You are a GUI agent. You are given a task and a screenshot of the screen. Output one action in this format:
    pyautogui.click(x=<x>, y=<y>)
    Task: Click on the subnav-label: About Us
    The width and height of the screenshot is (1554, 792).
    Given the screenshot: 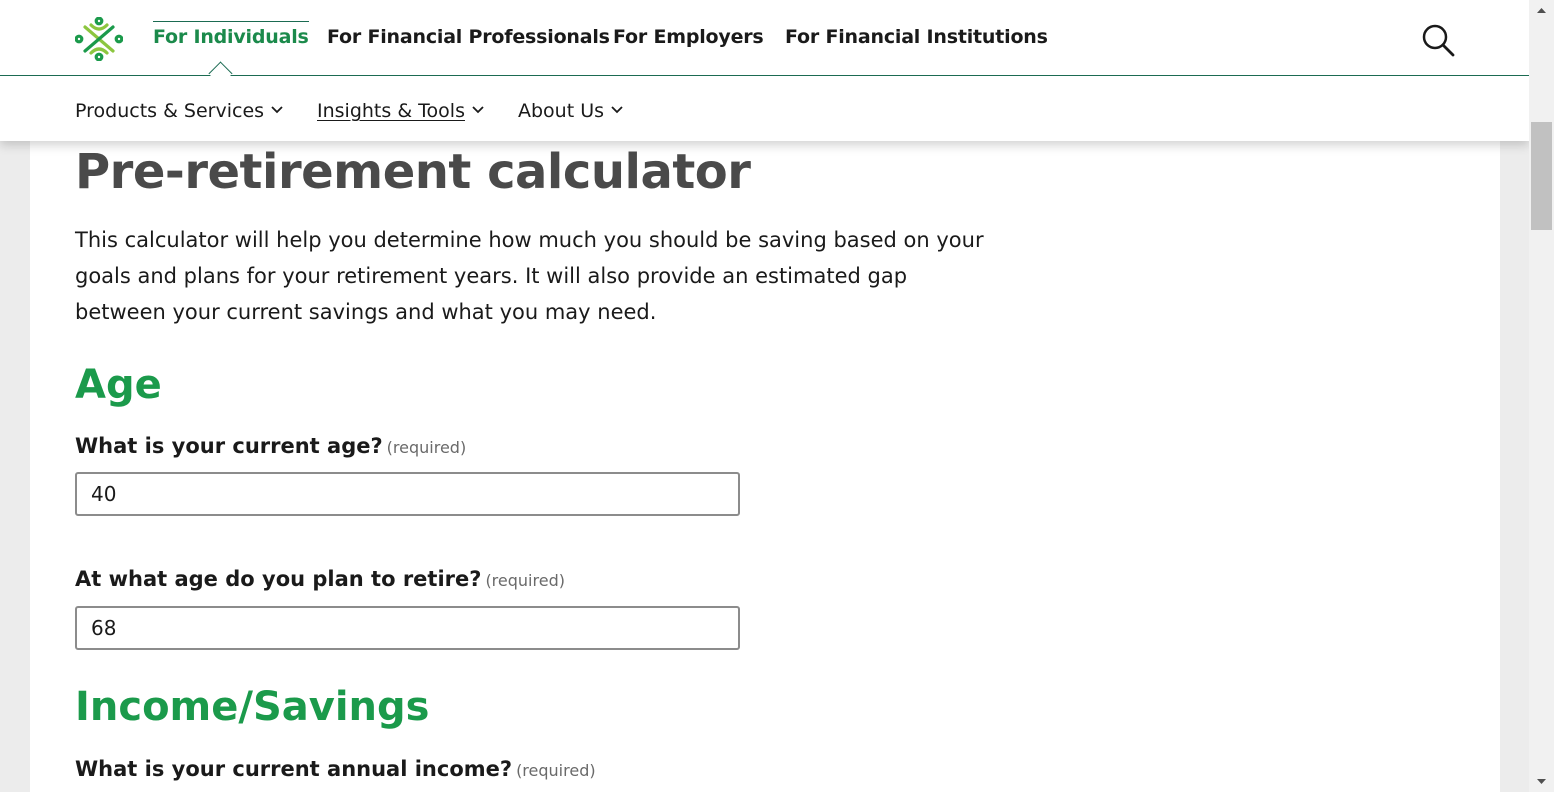 What is the action you would take?
    pyautogui.click(x=561, y=111)
    